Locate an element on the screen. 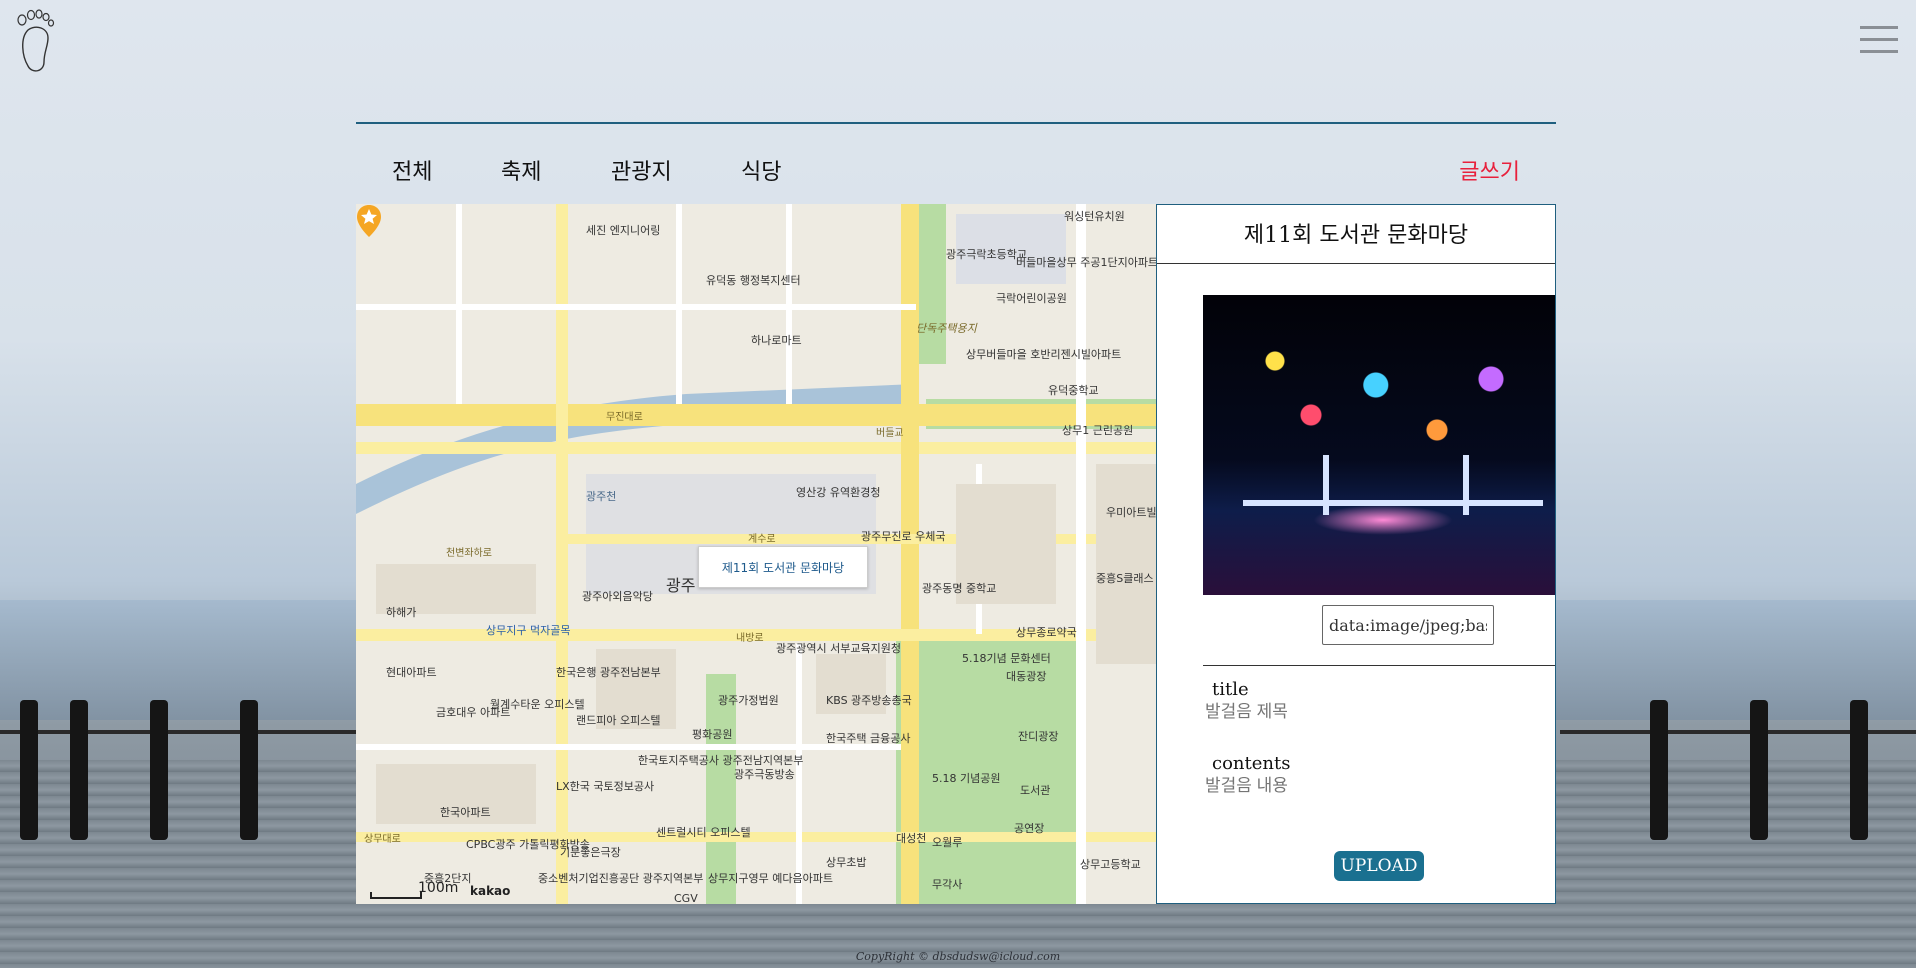  hamburger-menu-button is located at coordinates (1879, 41).